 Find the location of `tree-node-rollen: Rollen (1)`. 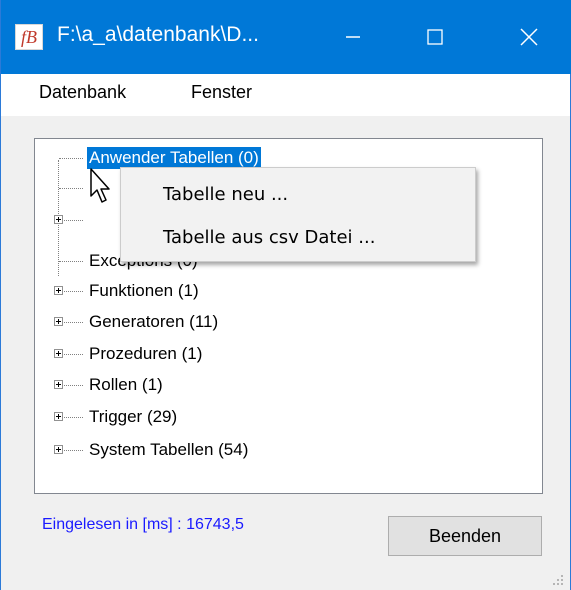

tree-node-rollen: Rollen (1) is located at coordinates (265, 385).